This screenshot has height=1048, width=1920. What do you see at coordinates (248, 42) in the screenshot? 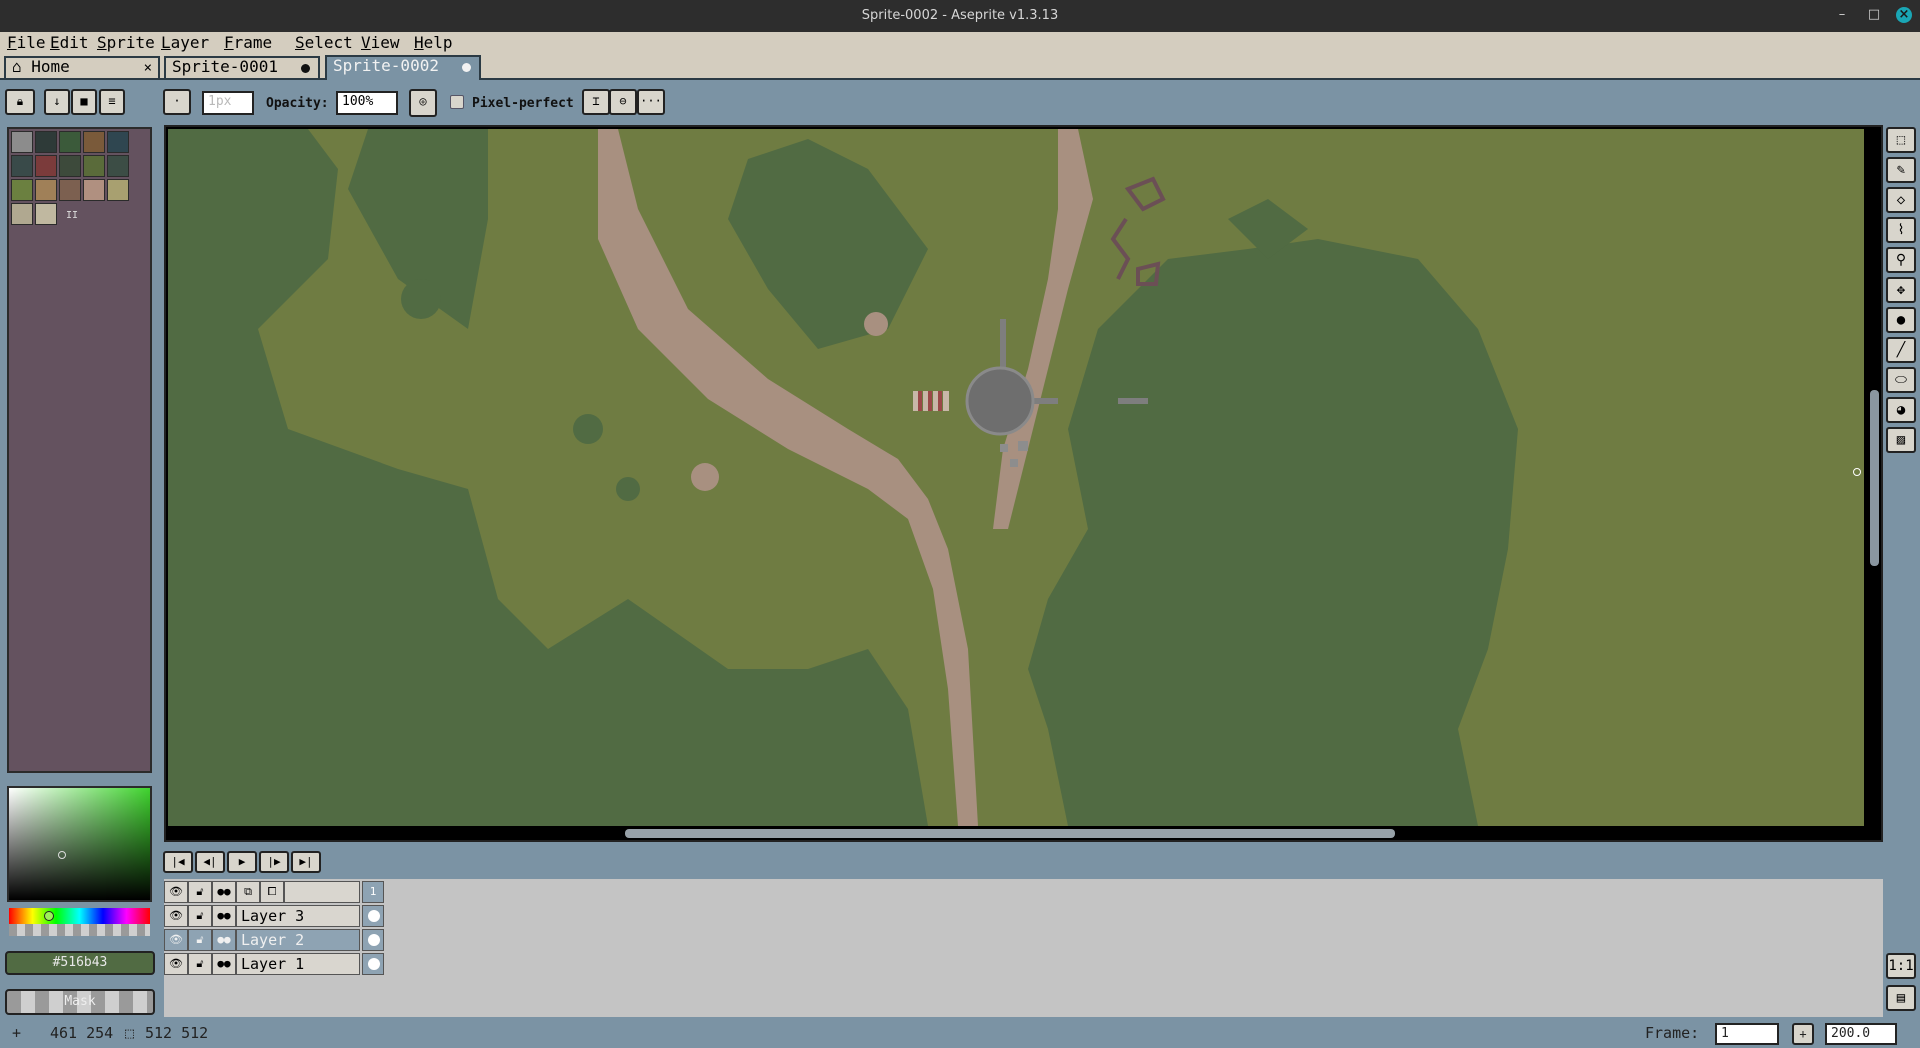
I see `menu-frame: Frame` at bounding box center [248, 42].